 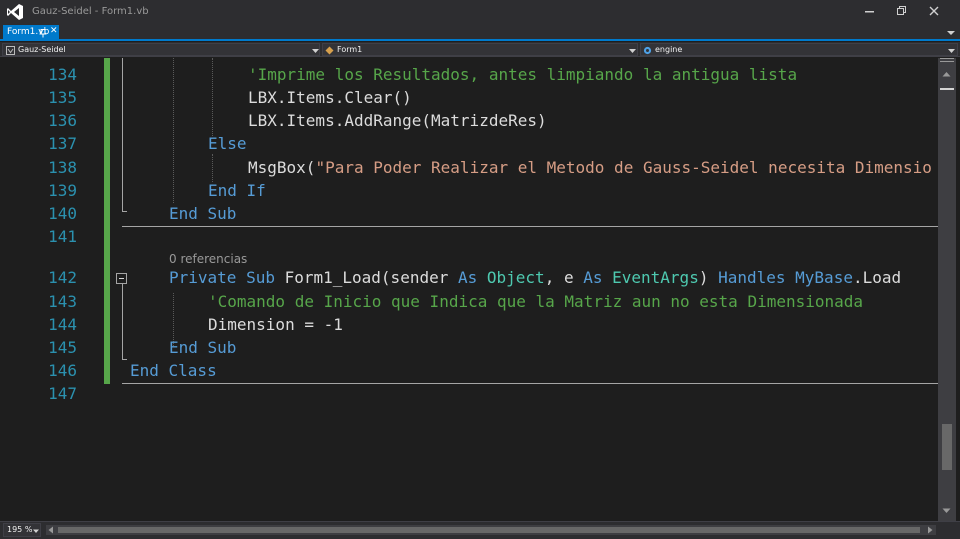 I want to click on code-token-kw: End Class, so click(x=173, y=370).